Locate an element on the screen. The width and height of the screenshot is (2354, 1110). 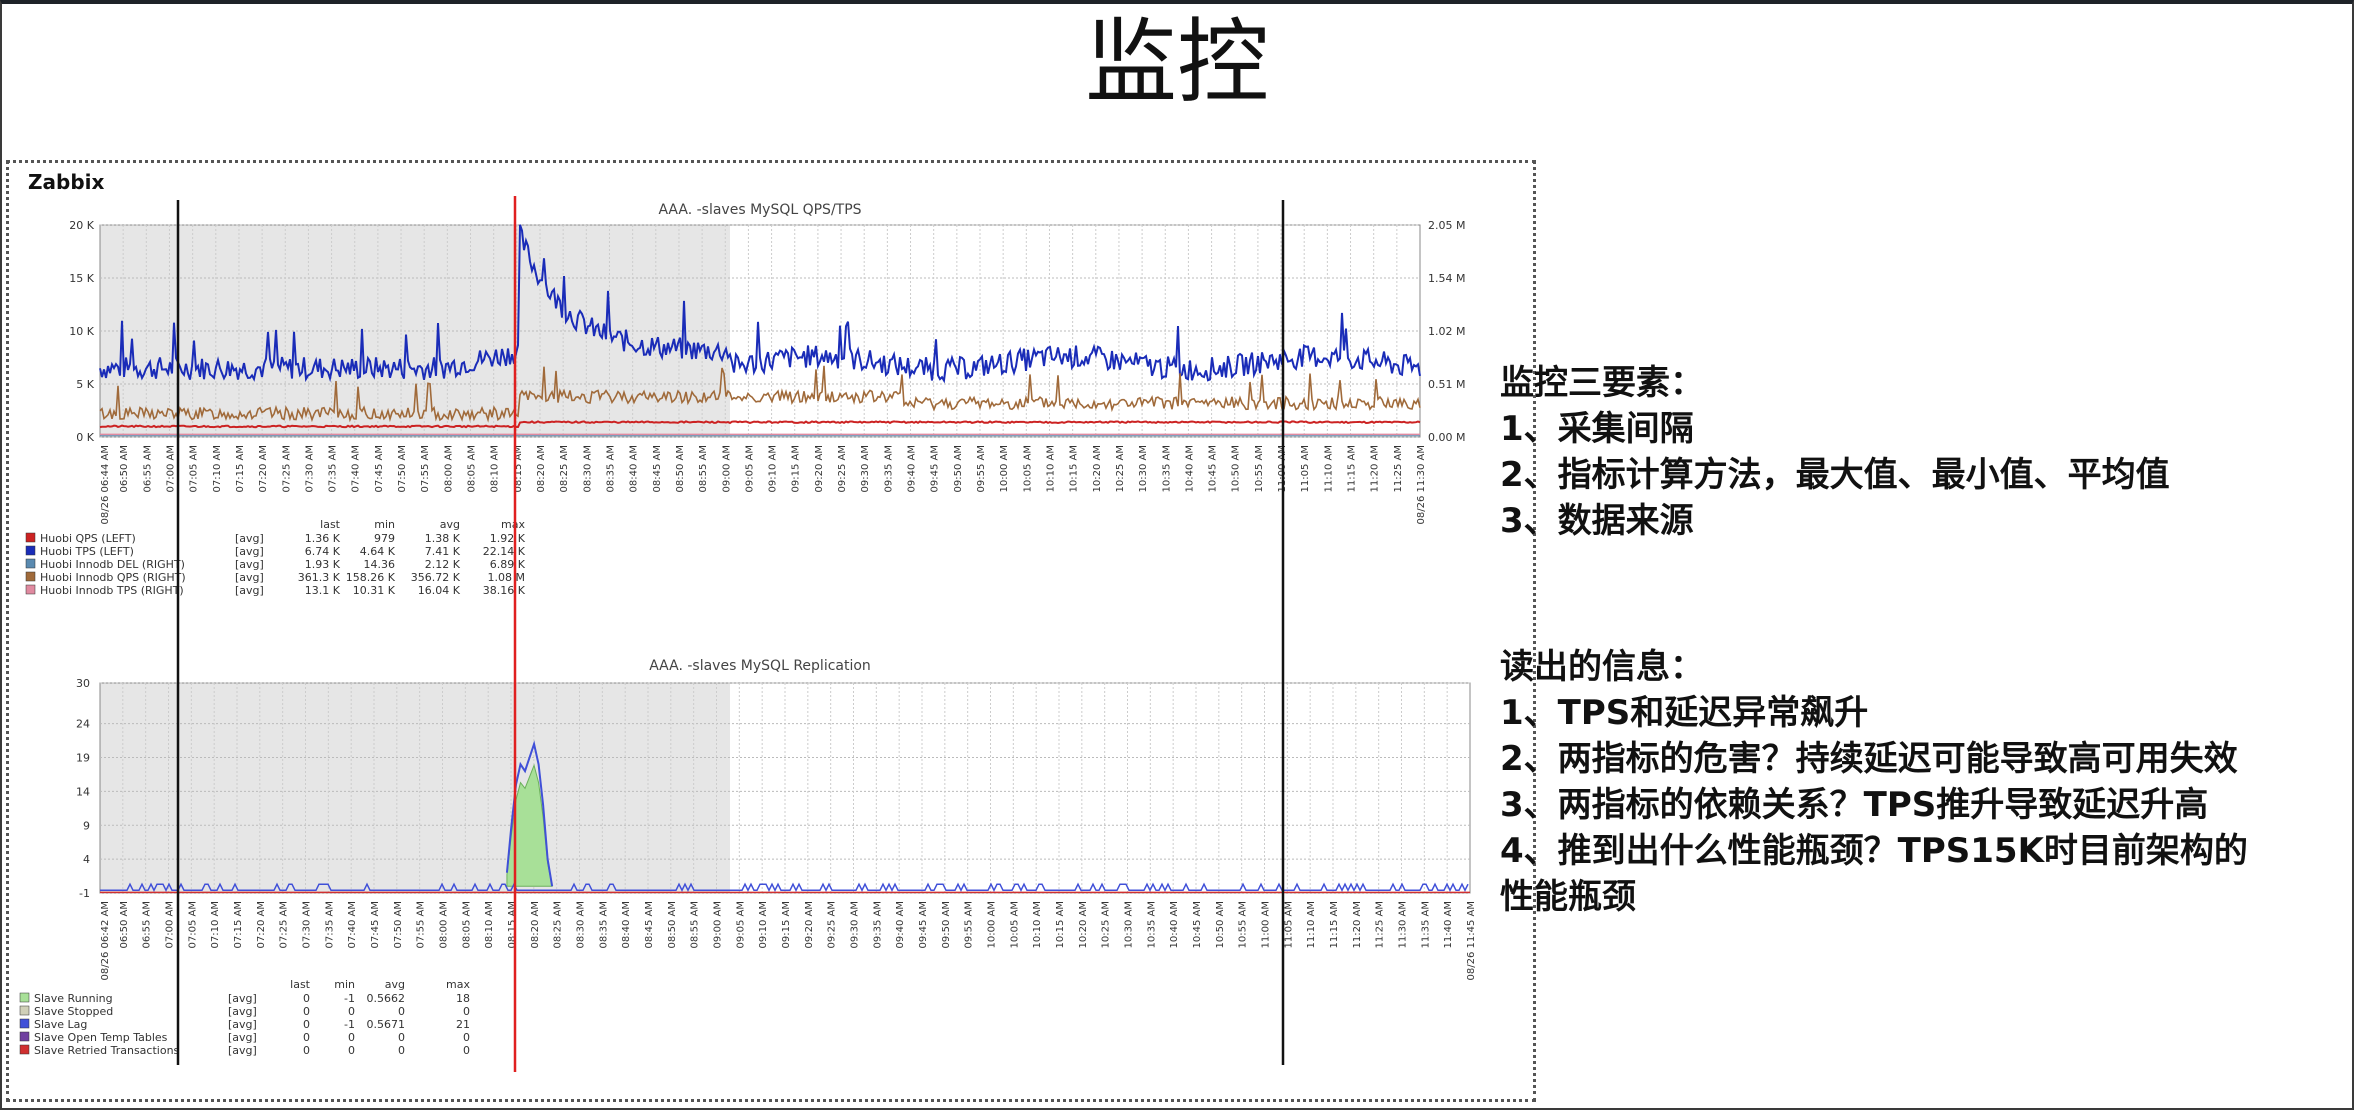
chart2-xtick: 07:10 AM is located at coordinates (215, 924).